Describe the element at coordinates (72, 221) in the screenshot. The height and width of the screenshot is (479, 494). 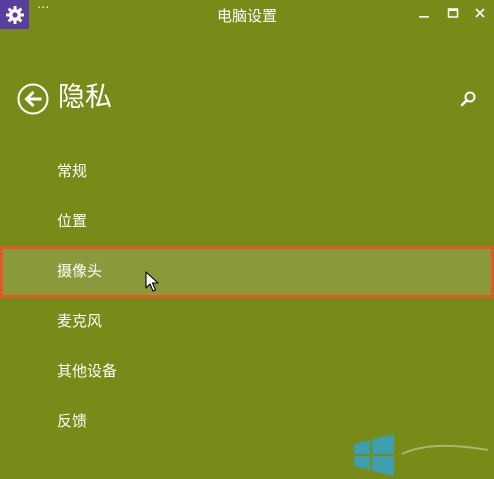
I see `menu-item-label: 位置` at that location.